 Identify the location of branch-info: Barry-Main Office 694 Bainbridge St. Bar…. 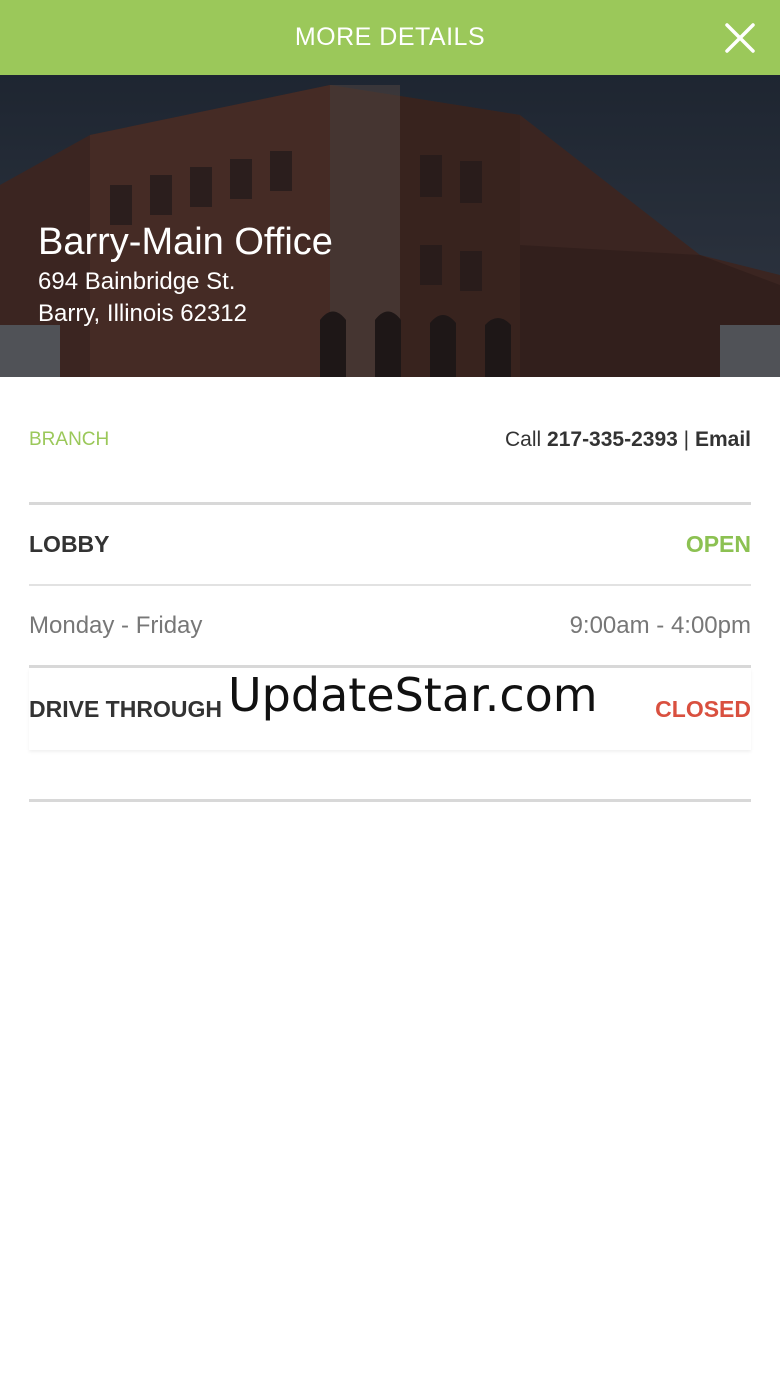
(185, 274).